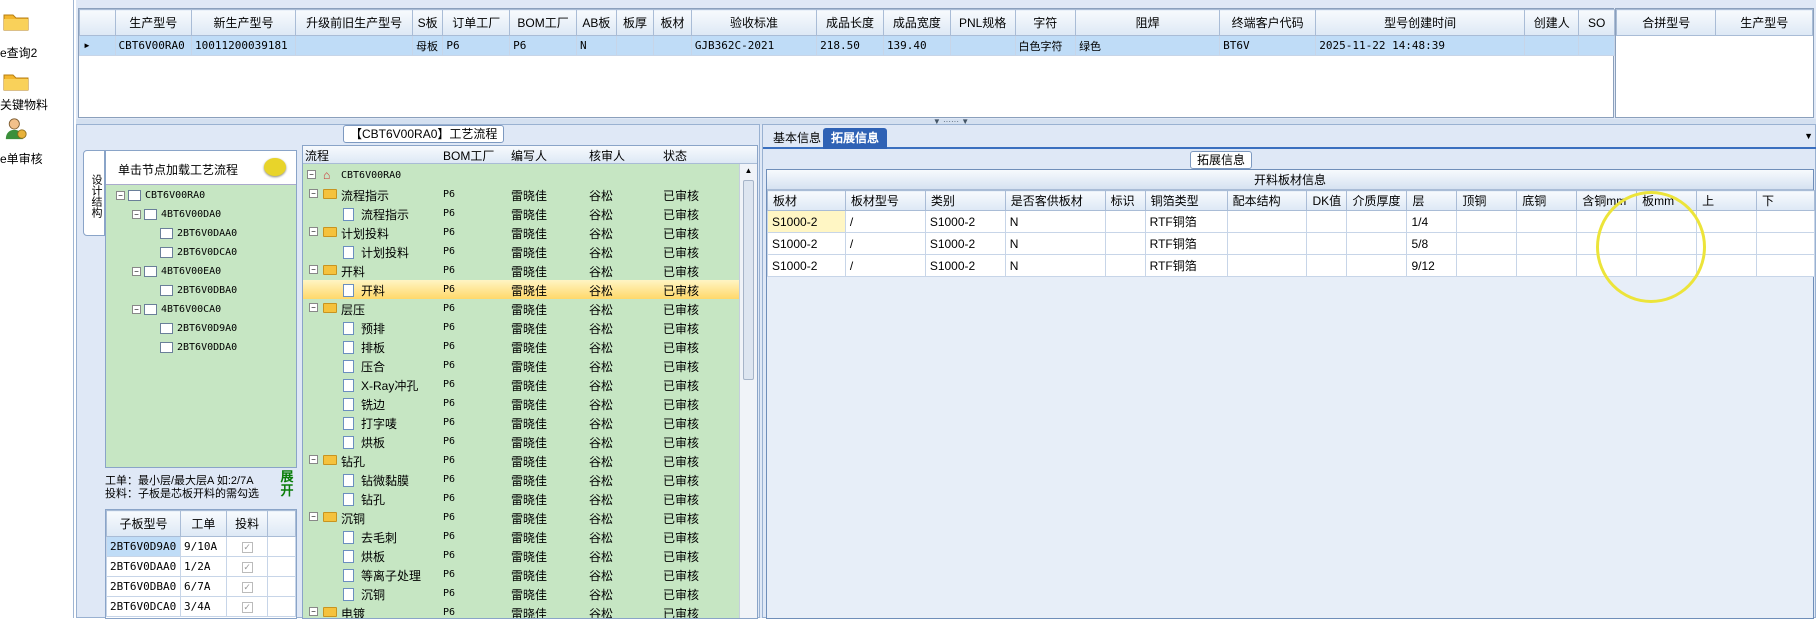  What do you see at coordinates (1186, 221) in the screenshot?
I see `cell: RTF铜箔` at bounding box center [1186, 221].